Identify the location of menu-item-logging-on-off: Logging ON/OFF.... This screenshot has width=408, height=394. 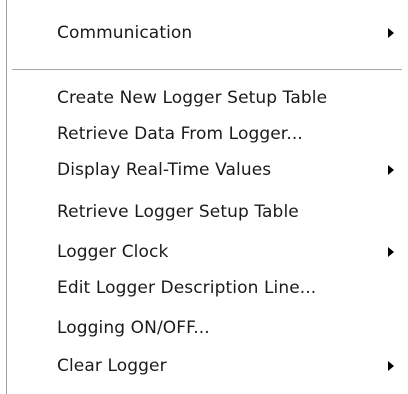
(204, 328).